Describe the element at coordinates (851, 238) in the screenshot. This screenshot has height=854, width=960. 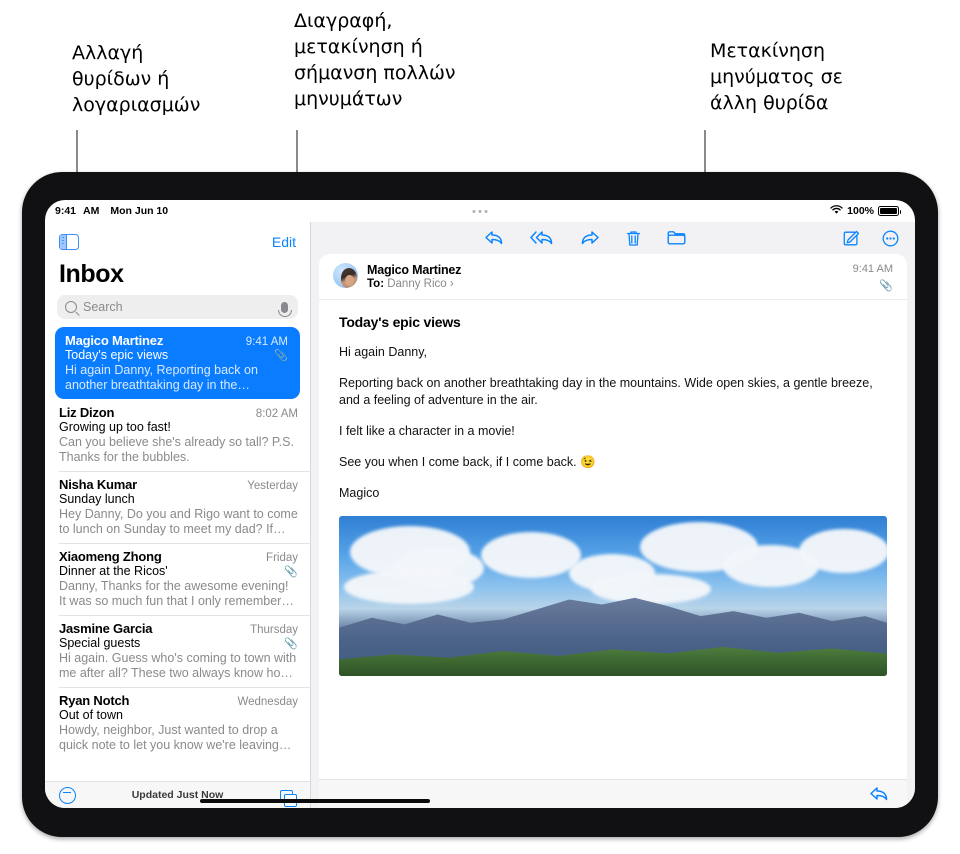
I see `compose-icon` at that location.